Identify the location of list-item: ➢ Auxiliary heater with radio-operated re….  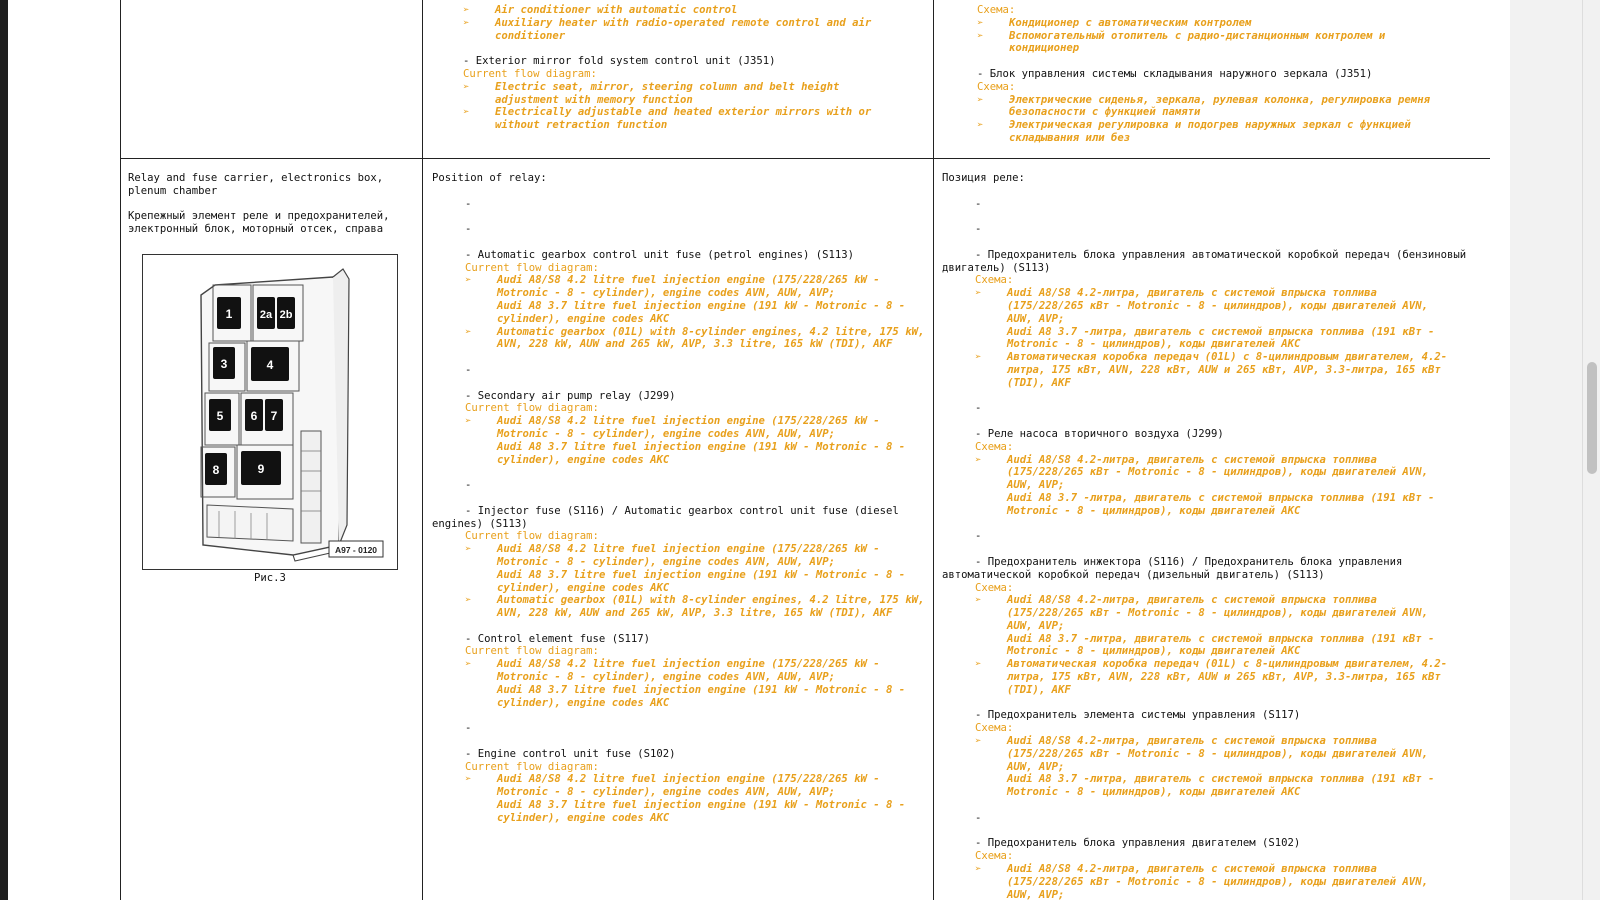
(667, 29).